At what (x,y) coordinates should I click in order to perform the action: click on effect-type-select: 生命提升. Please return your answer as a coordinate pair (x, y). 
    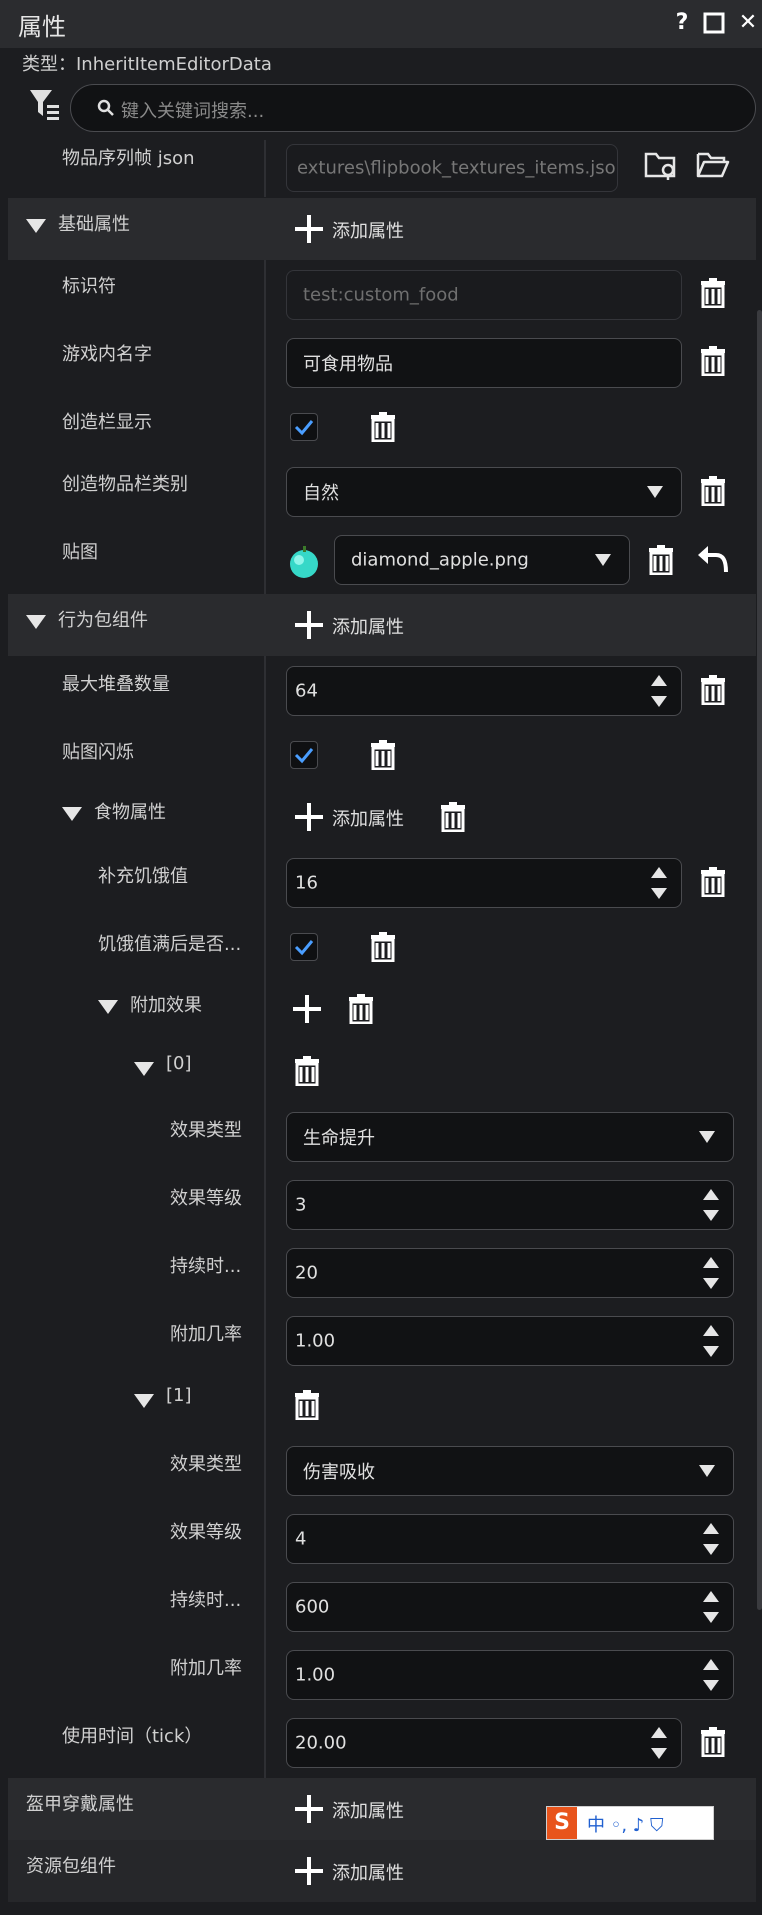
    Looking at the image, I should click on (510, 1137).